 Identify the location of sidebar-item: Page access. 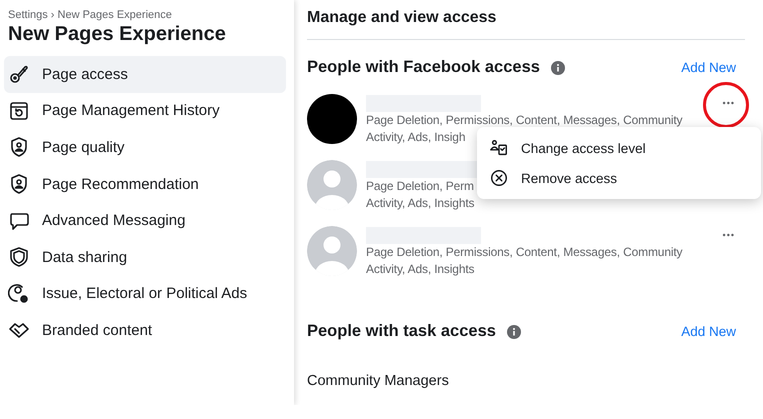
(145, 74).